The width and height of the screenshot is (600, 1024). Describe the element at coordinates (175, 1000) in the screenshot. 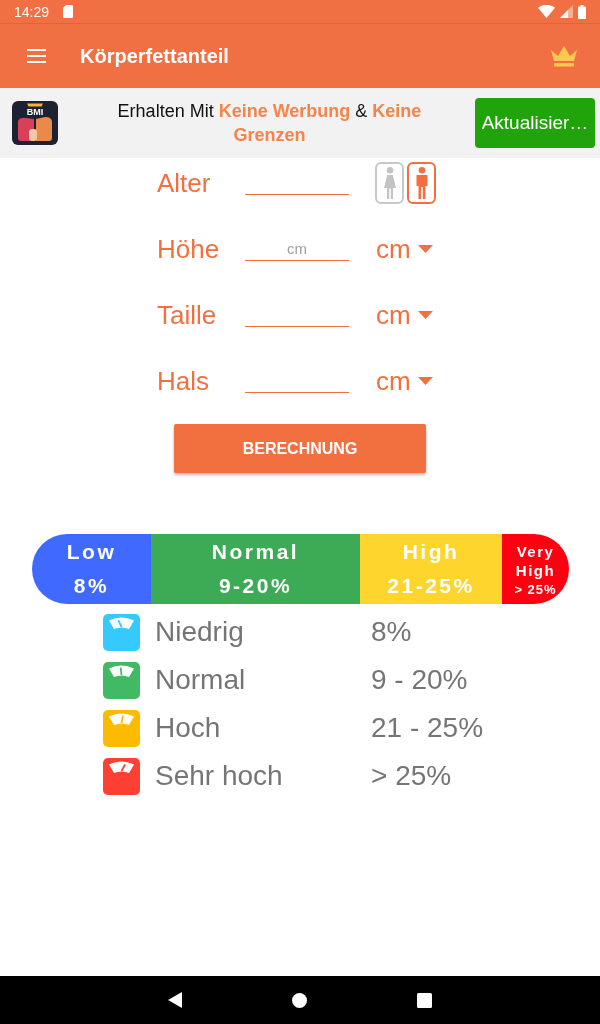

I see `back-icon` at that location.